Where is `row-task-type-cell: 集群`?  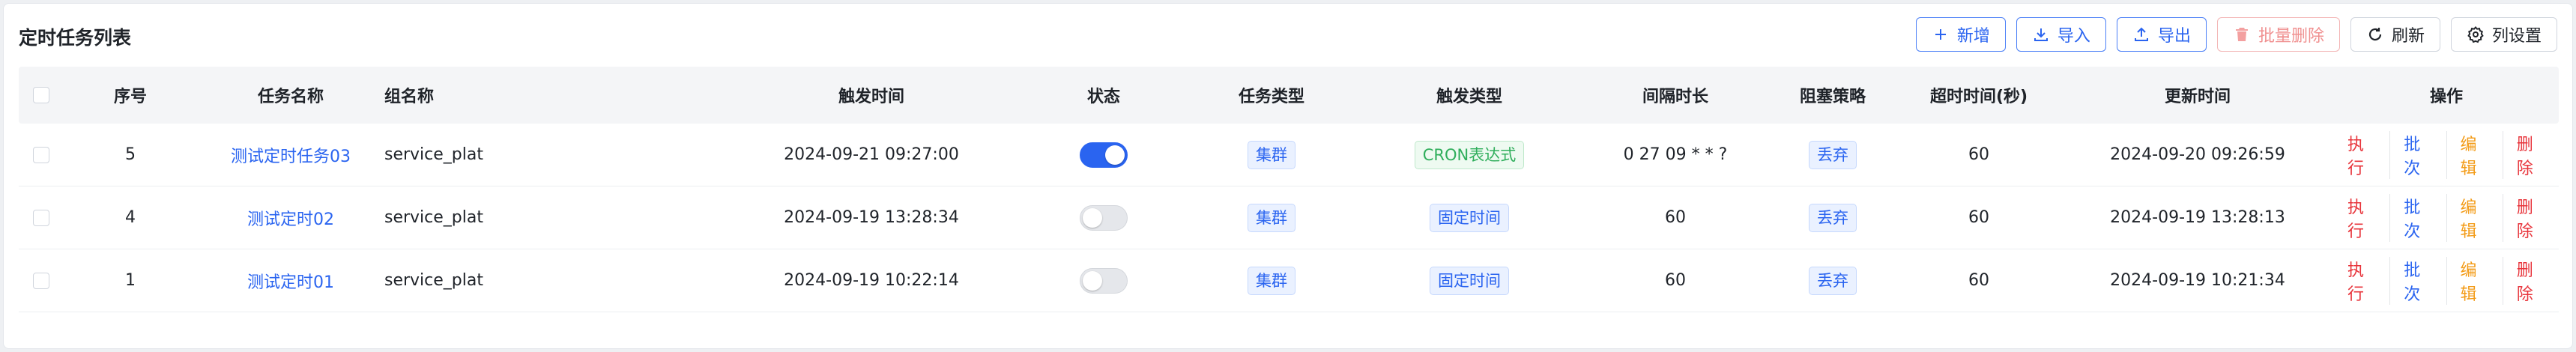
row-task-type-cell: 集群 is located at coordinates (1271, 217).